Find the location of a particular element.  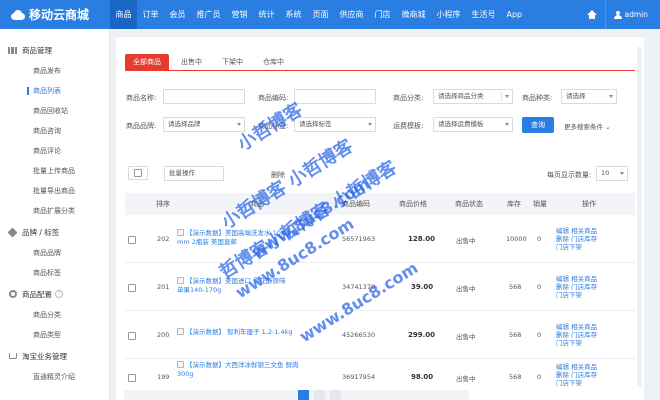

page-size-select: 10 is located at coordinates (612, 173).